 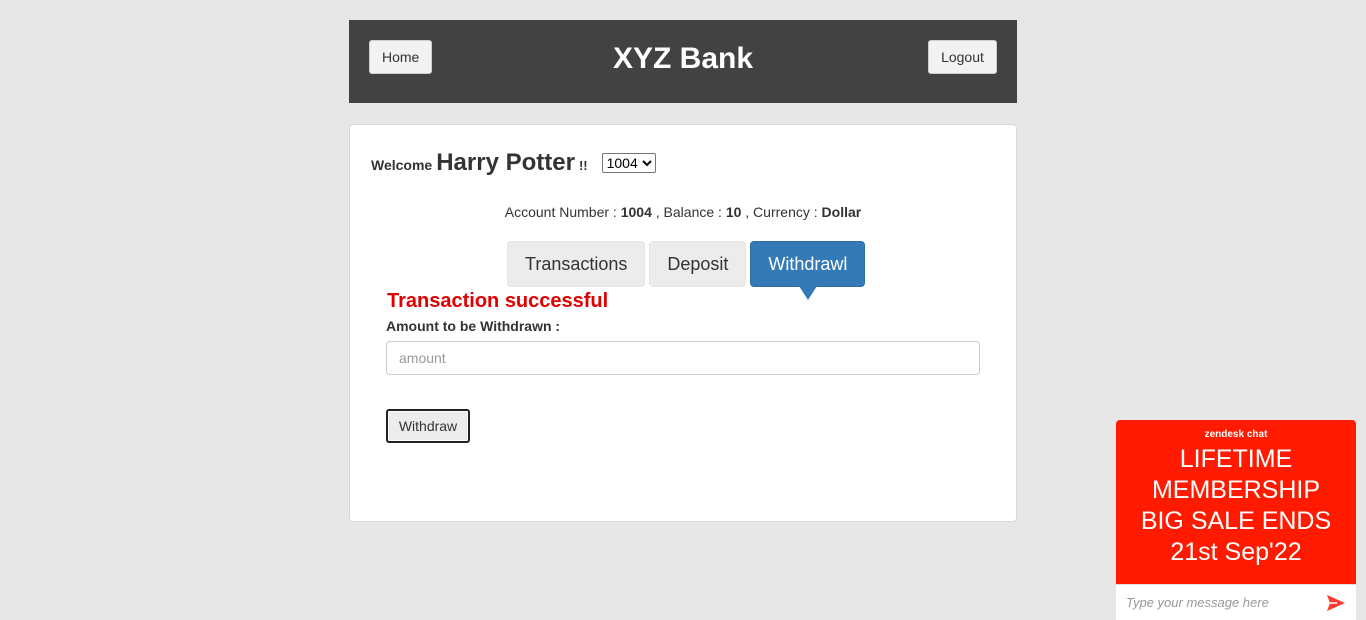 What do you see at coordinates (576, 264) in the screenshot?
I see `tab-transactions: Transactions` at bounding box center [576, 264].